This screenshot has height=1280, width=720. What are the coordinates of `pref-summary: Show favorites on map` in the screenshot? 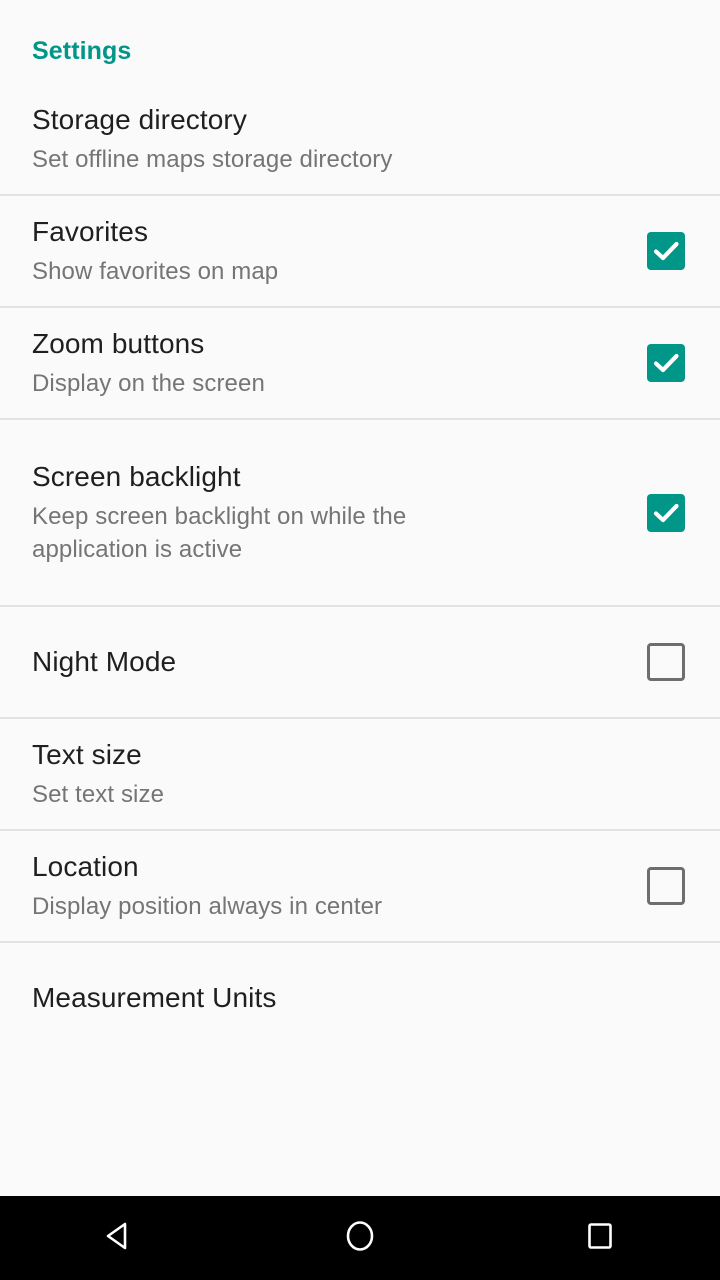 It's located at (155, 271).